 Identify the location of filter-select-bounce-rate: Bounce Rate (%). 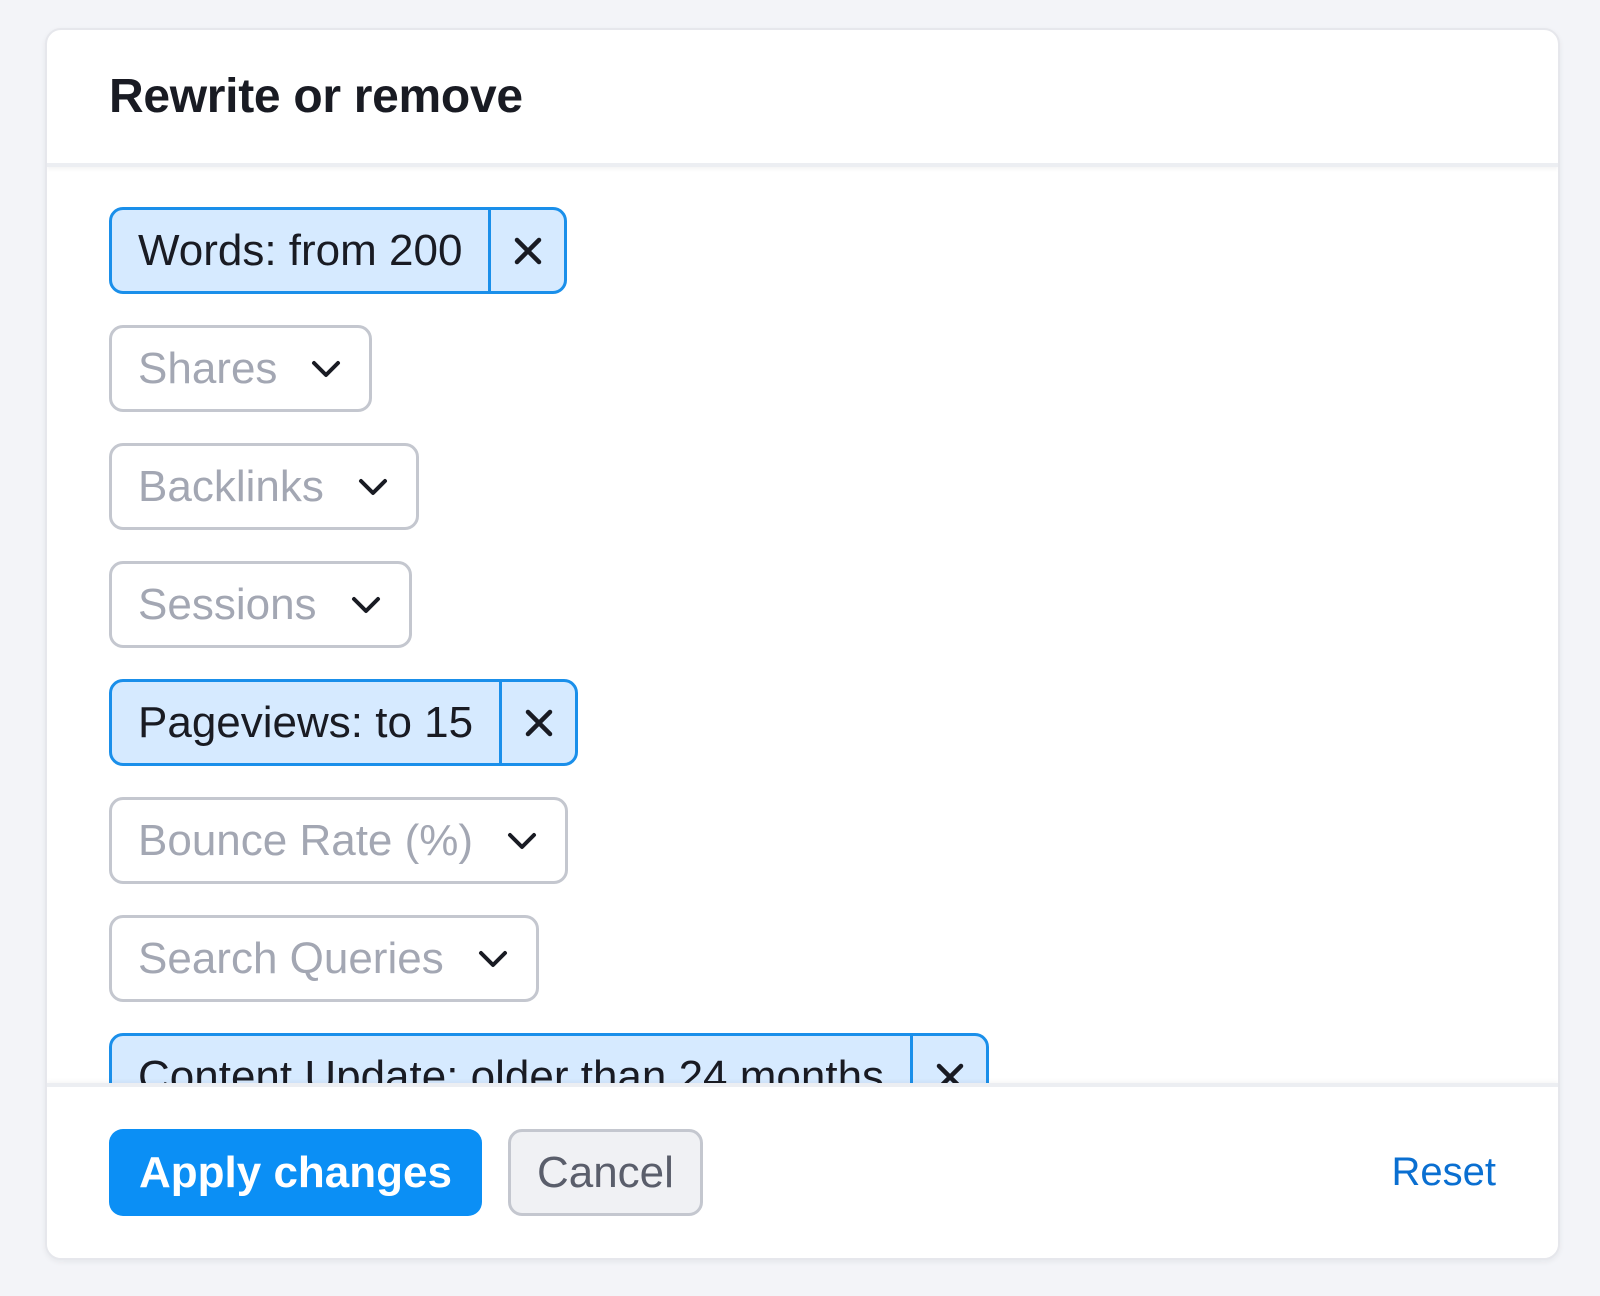
(339, 840).